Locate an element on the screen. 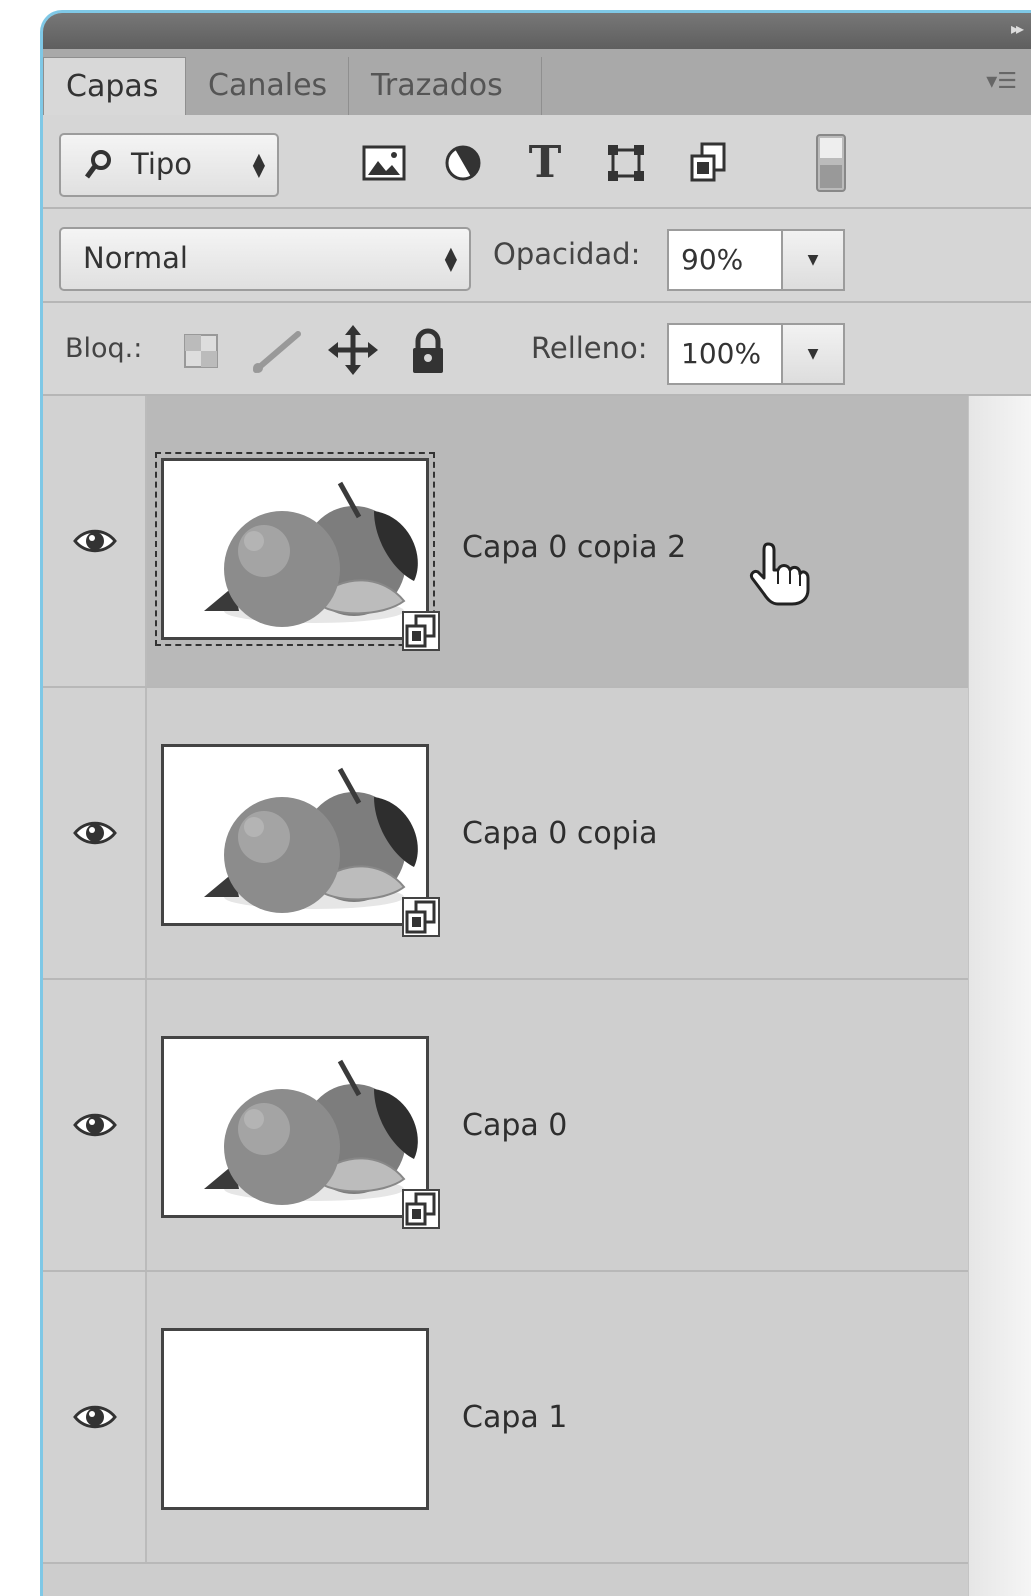  type-layer-filter-icon: T is located at coordinates (545, 162).